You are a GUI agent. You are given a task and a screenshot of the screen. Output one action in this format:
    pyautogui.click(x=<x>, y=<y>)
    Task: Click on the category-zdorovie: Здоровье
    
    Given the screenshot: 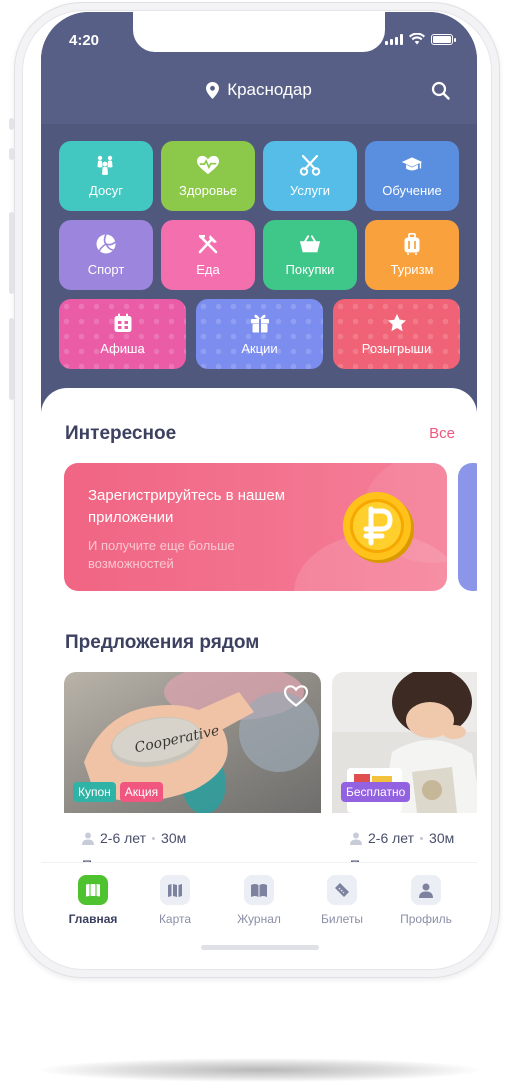 What is the action you would take?
    pyautogui.click(x=208, y=176)
    